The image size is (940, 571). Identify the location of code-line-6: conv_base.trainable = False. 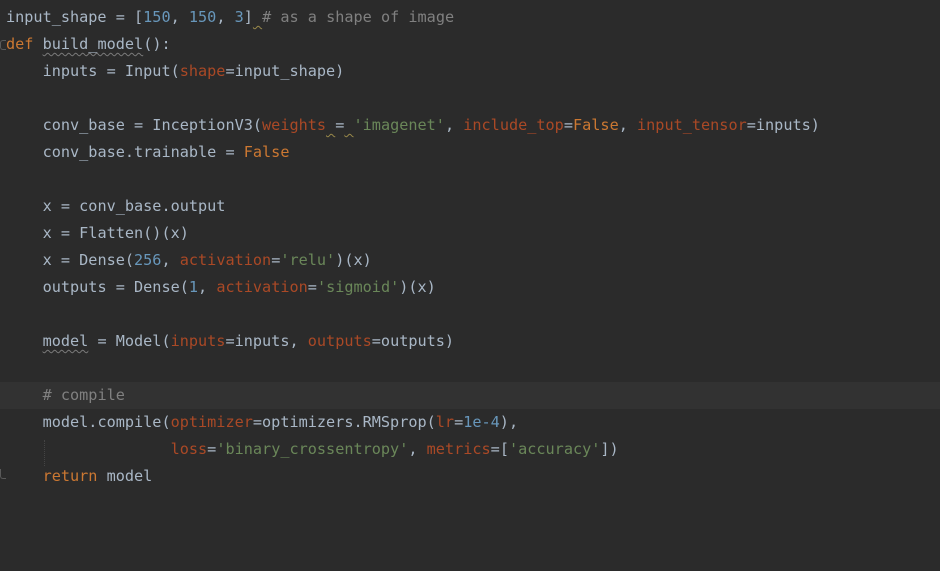
(470, 152).